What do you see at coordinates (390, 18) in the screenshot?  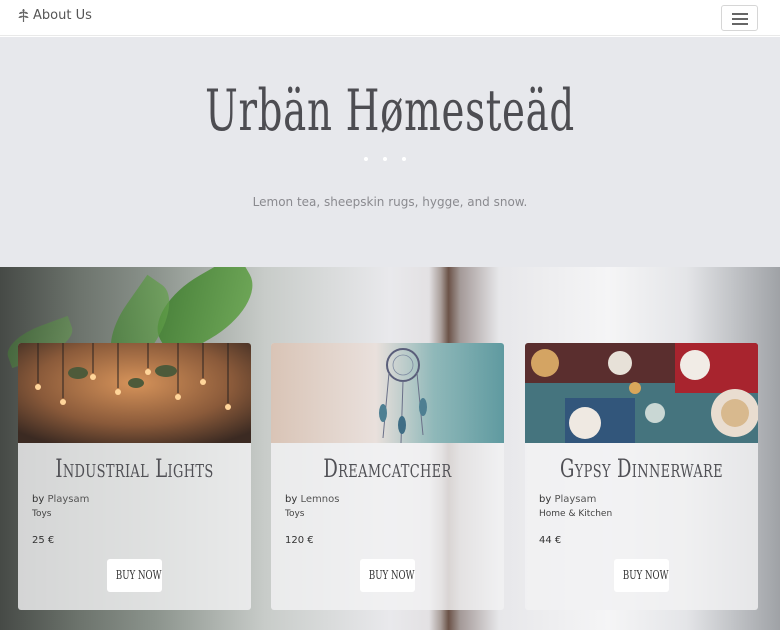 I see `navbar: About Us` at bounding box center [390, 18].